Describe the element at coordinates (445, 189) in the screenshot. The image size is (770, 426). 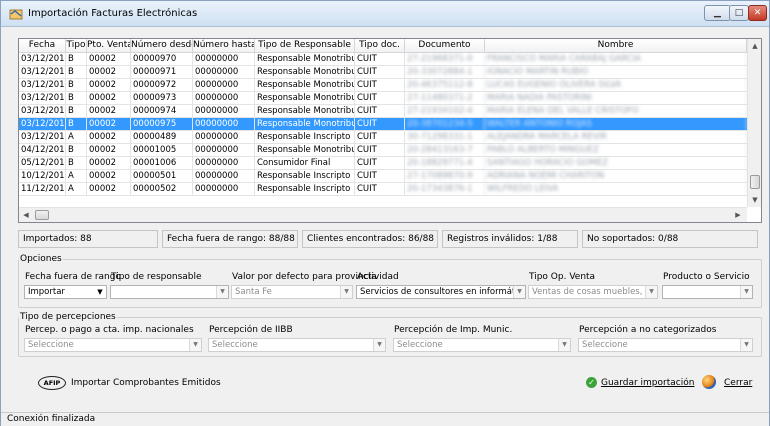
I see `cell-col-documento: 20-17343876-1` at that location.